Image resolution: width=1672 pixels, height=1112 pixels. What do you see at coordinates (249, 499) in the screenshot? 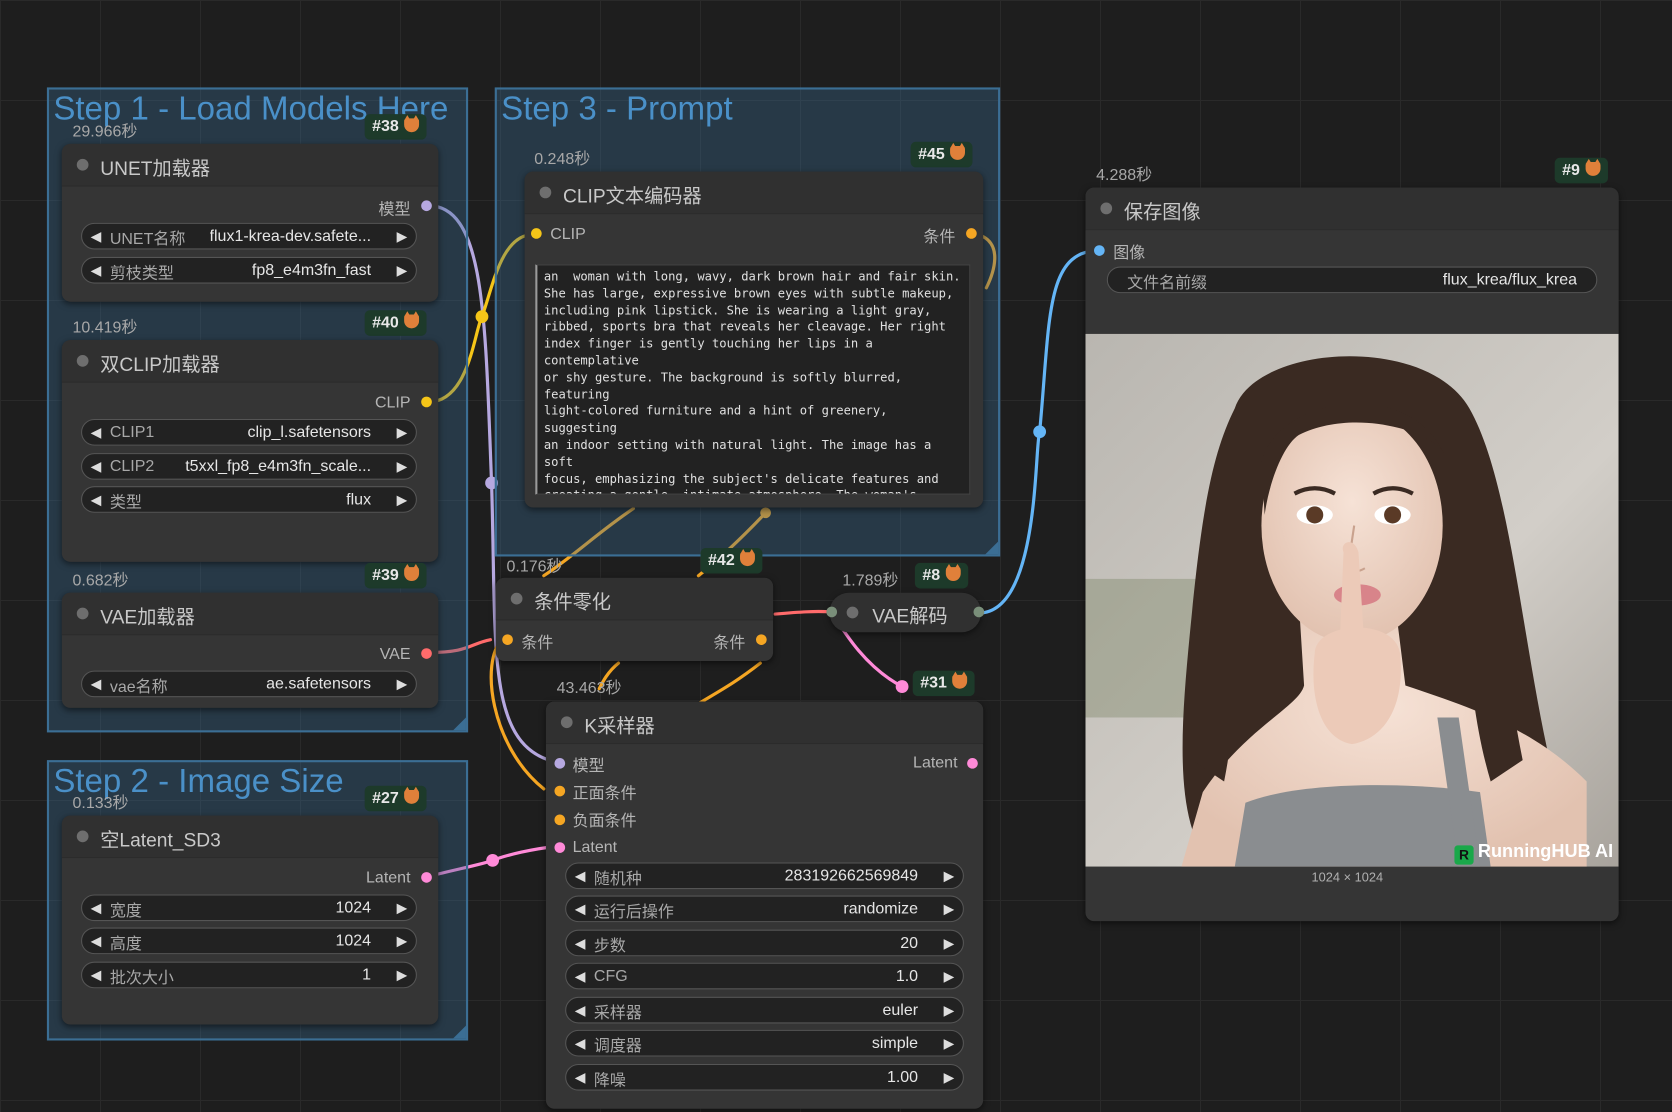
I see `widget-clip-type: ◀ 类型 flux ▶` at bounding box center [249, 499].